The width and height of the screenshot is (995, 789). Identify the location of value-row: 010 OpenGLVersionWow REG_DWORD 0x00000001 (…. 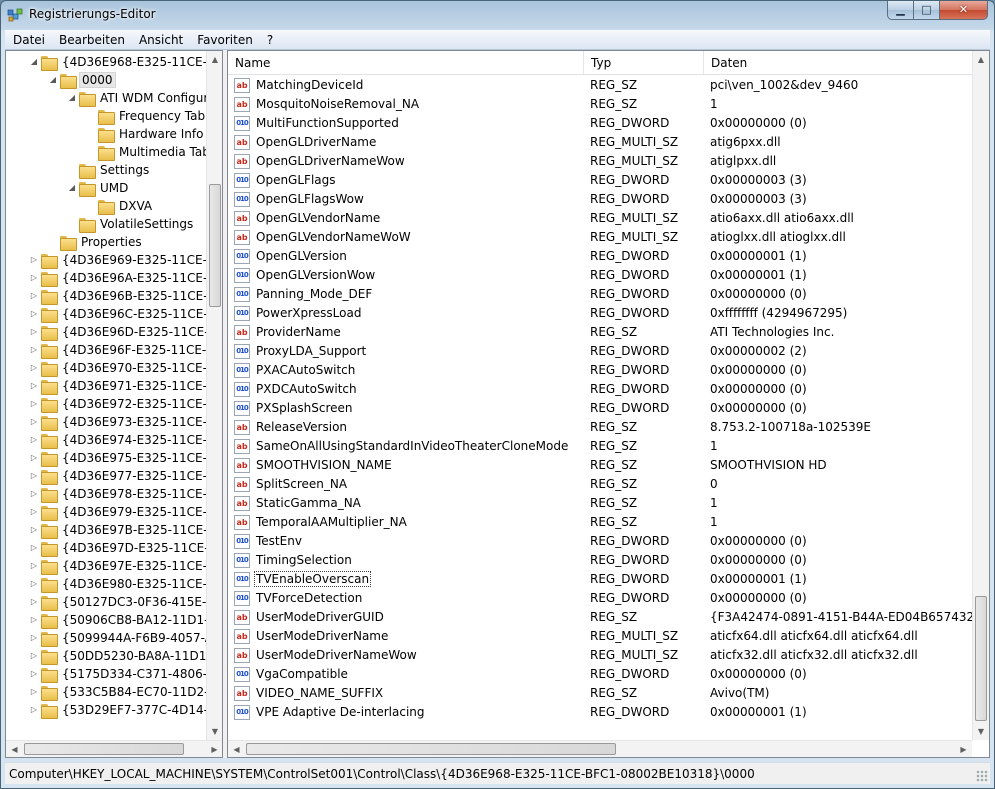
(600, 275).